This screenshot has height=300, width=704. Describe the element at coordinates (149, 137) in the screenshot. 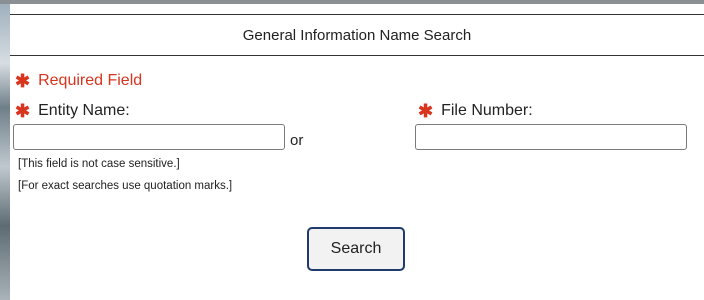

I see `entity-name-input` at that location.